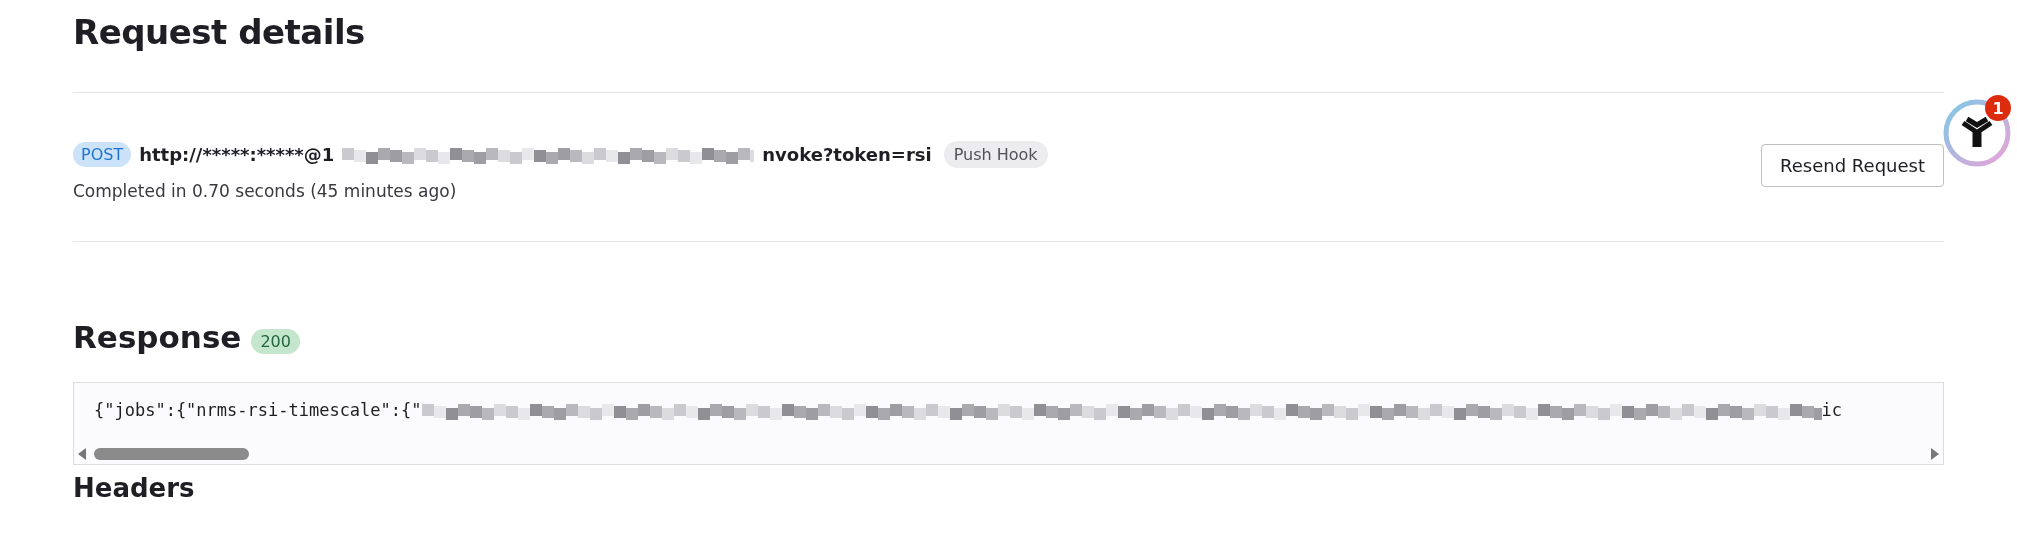  Describe the element at coordinates (1935, 454) in the screenshot. I see `scroll-right-icon` at that location.